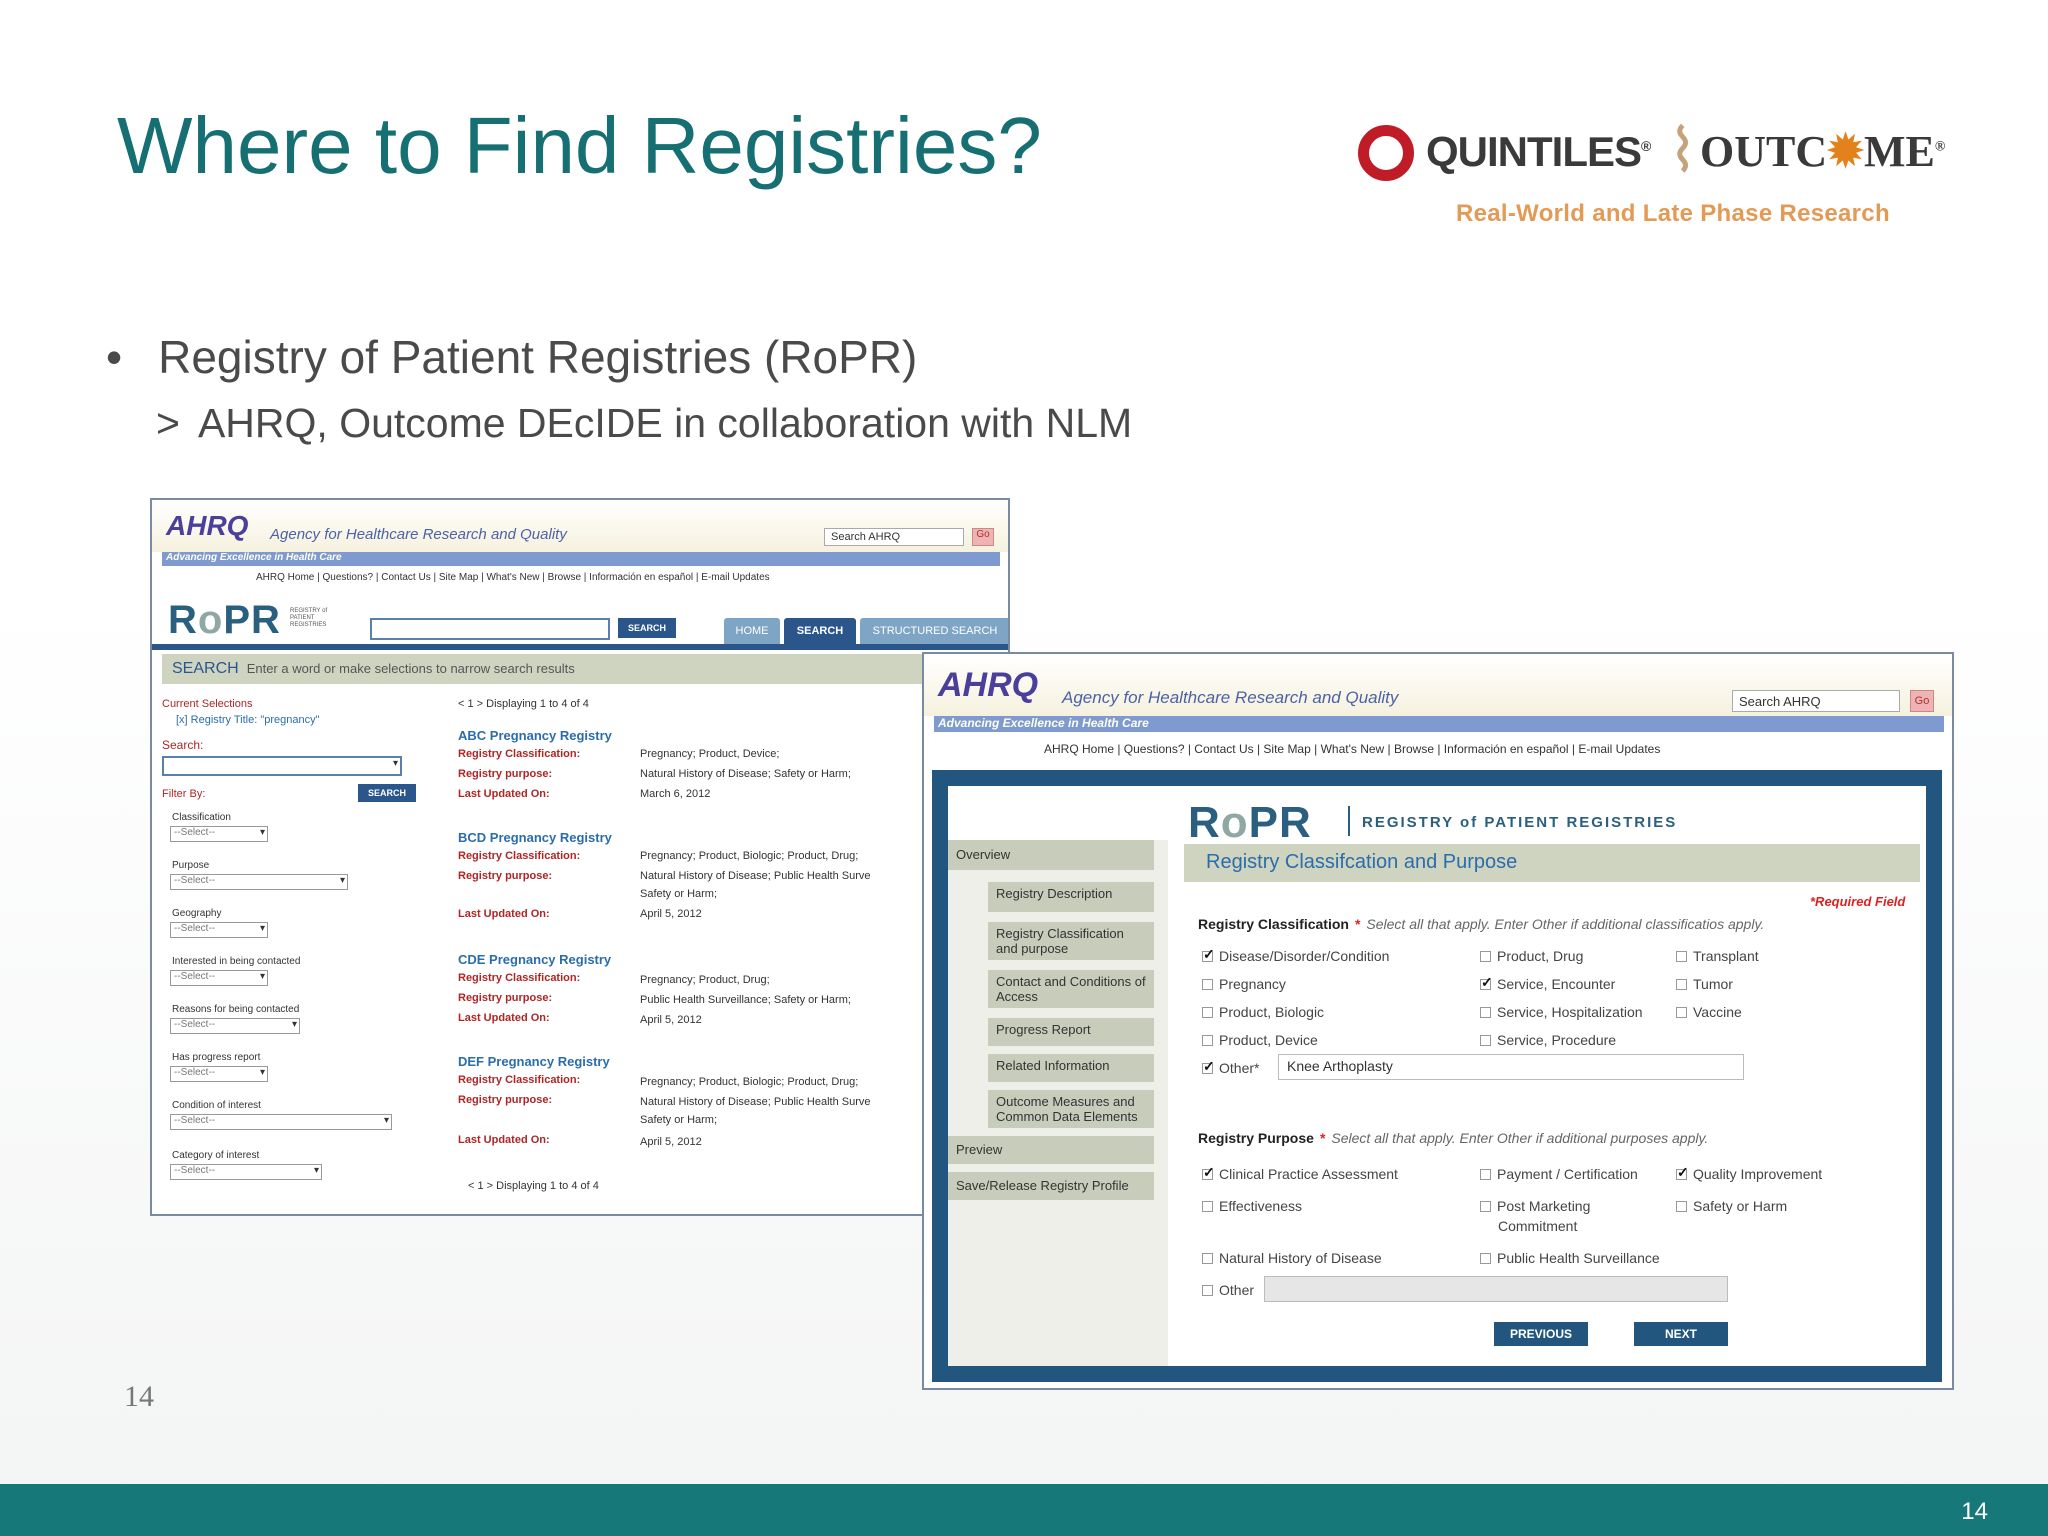  What do you see at coordinates (1292, 1258) in the screenshot?
I see `checkbox-natural-history: Natural History of Disease` at bounding box center [1292, 1258].